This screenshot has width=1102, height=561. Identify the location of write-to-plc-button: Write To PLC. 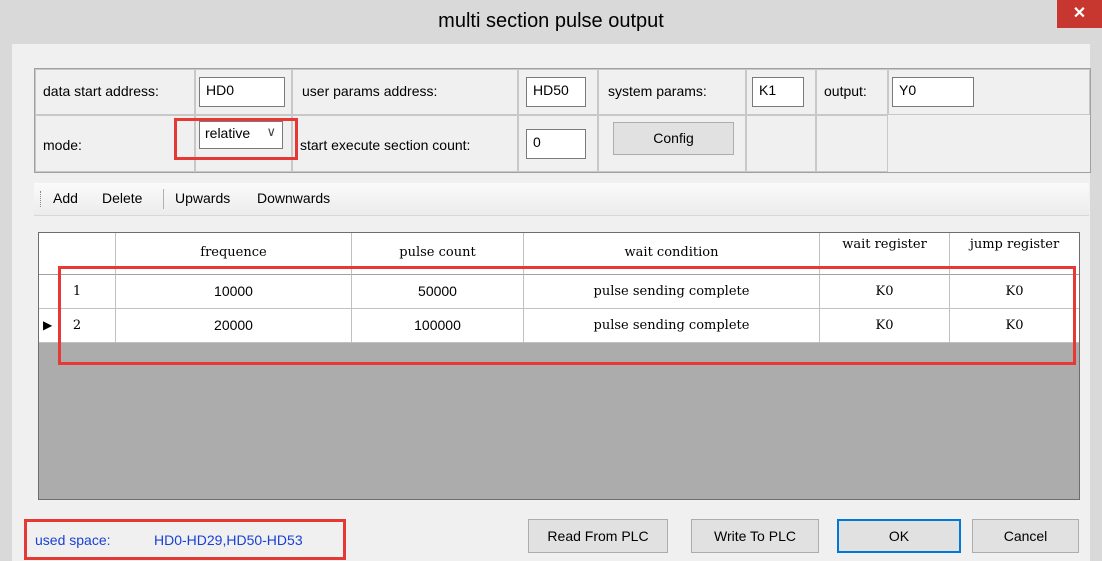
(755, 536).